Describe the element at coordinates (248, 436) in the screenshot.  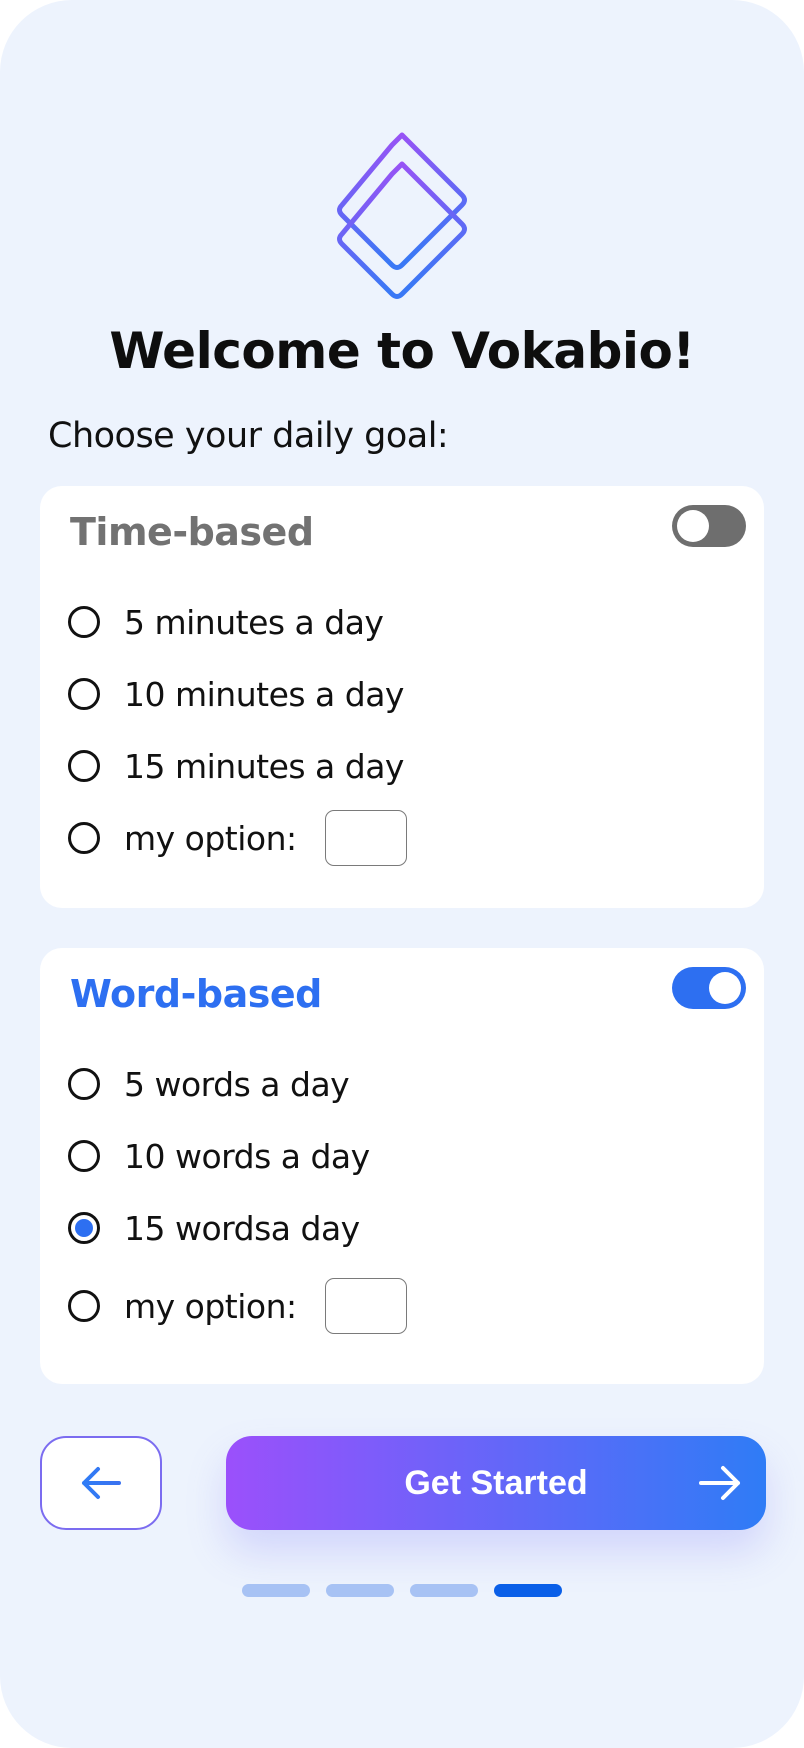
I see `page-subtitle: Choose your daily goal:` at that location.